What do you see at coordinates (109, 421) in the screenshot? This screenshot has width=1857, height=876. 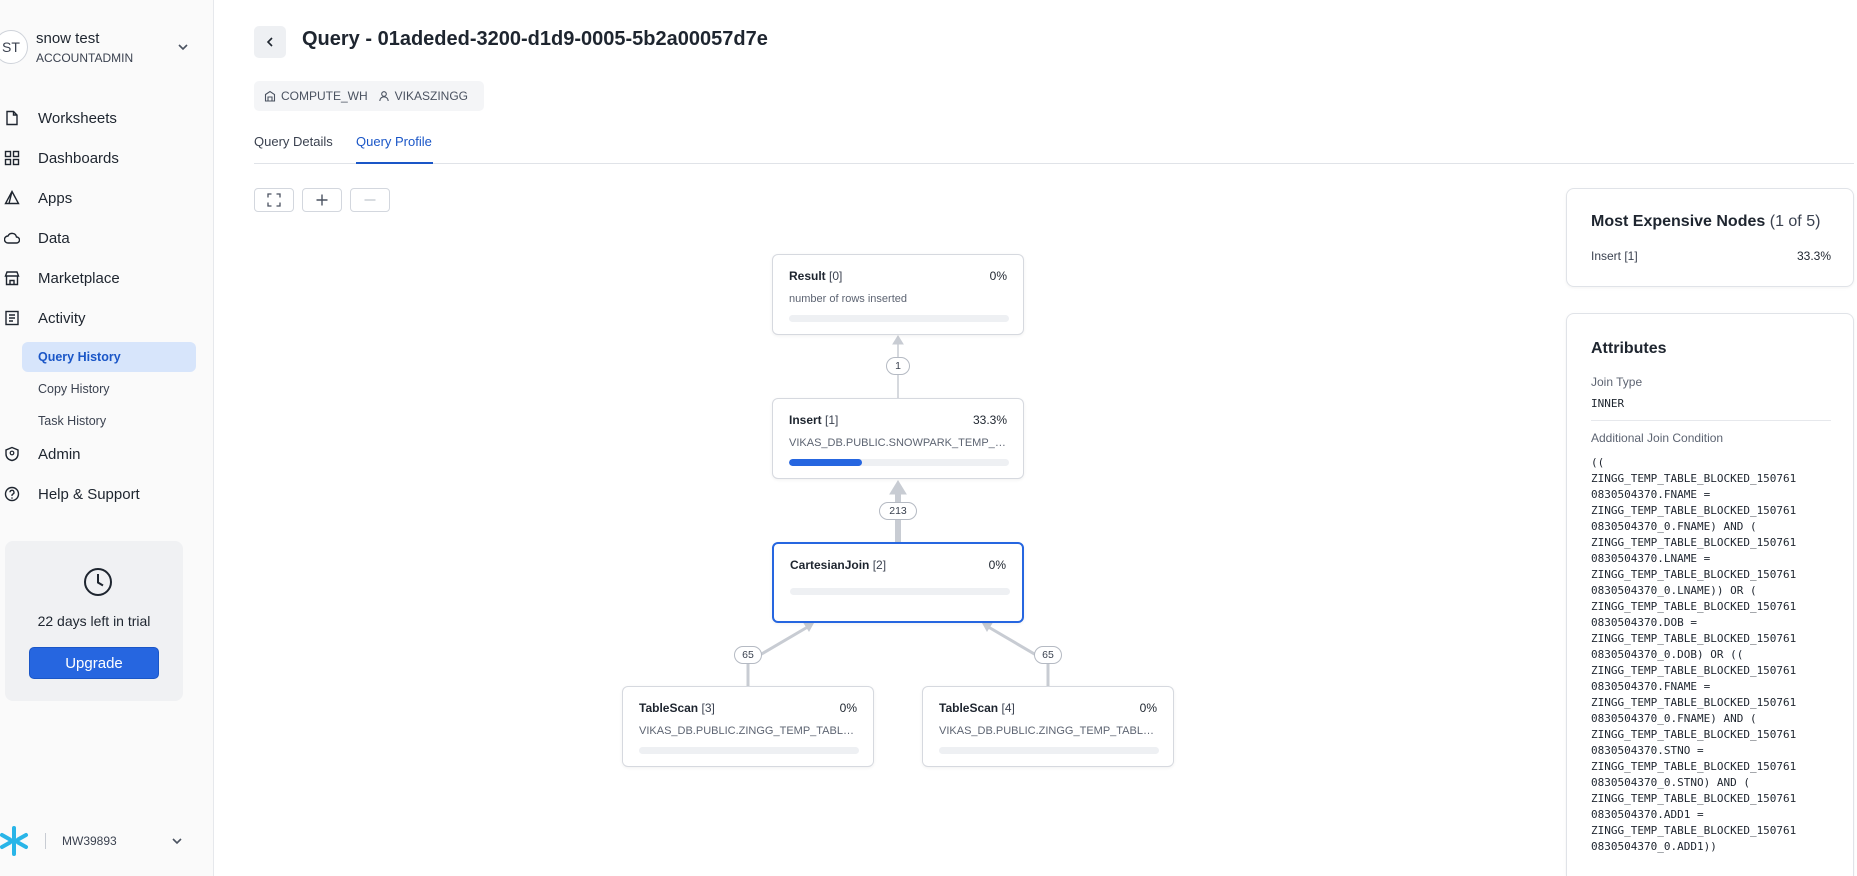 I see `sidebar-item-task-history: Task History` at bounding box center [109, 421].